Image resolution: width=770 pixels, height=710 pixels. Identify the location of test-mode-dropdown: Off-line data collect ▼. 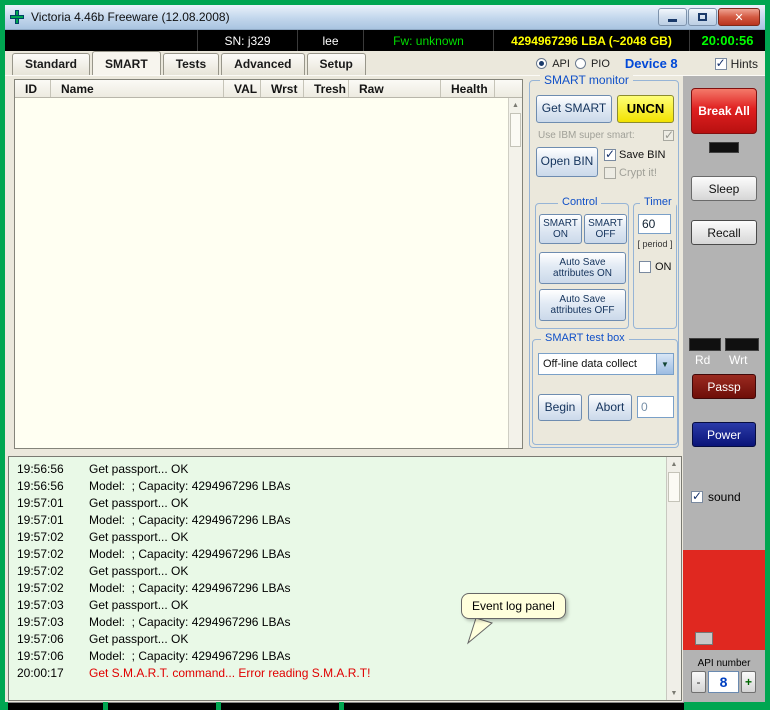
(606, 364).